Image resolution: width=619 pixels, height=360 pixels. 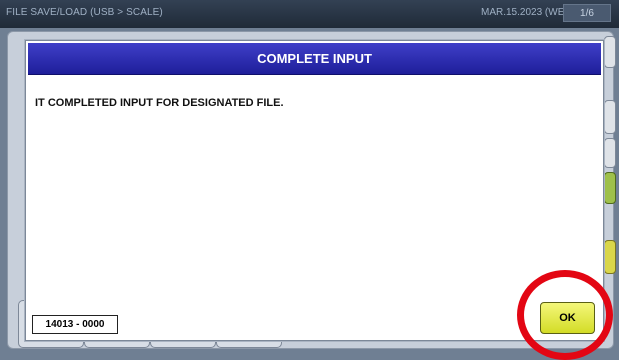 I want to click on dialog-message: IT COMPLETED INPUT FOR DESIGNATED FILE., so click(x=159, y=103).